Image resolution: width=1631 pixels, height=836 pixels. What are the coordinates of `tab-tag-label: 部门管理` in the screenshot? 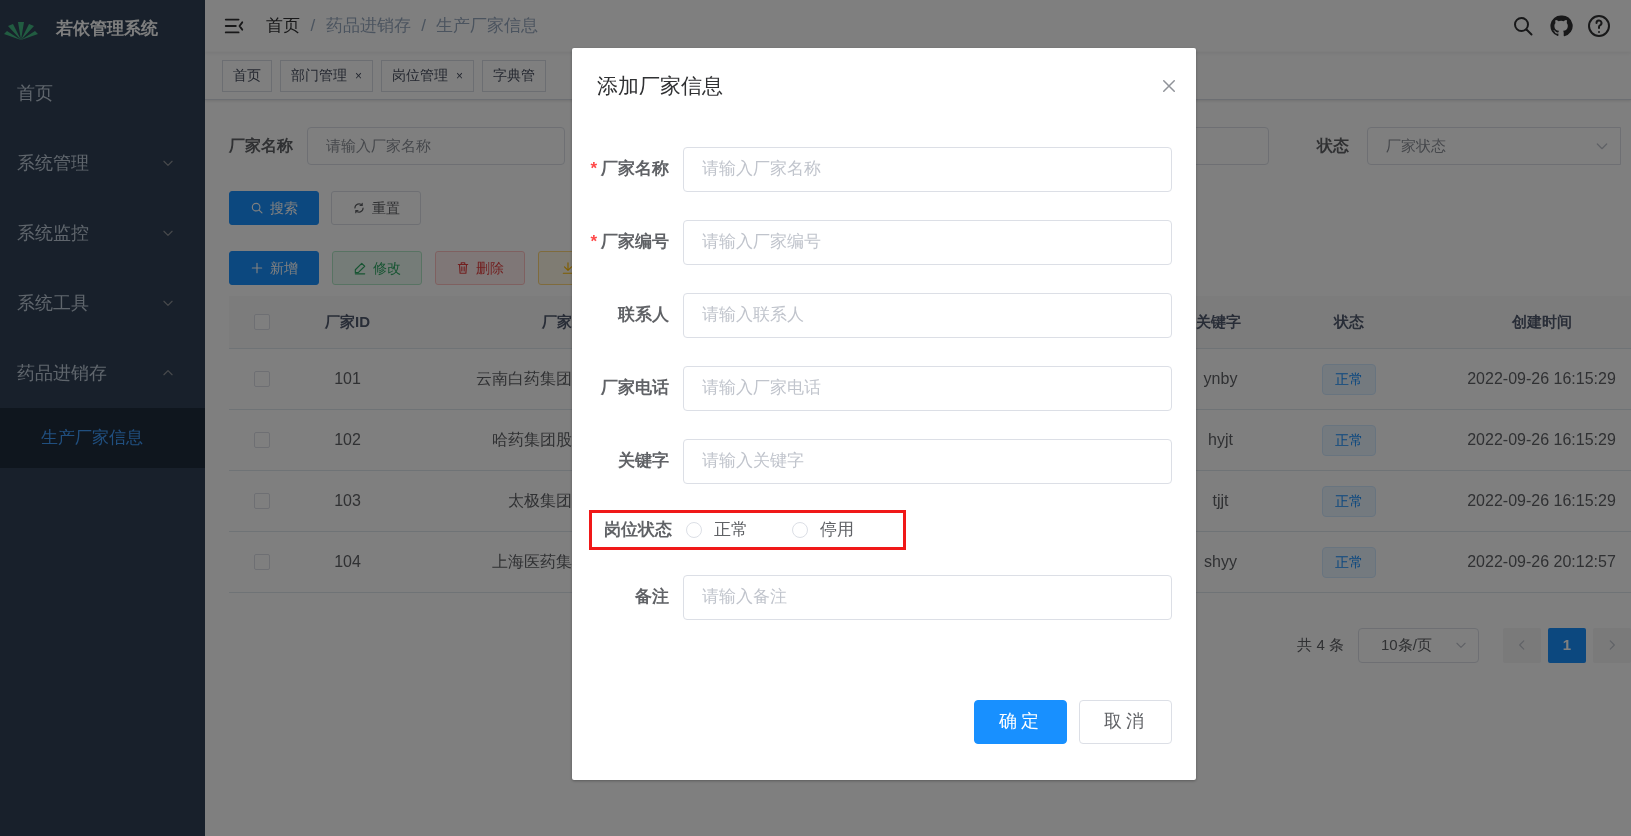 It's located at (319, 75).